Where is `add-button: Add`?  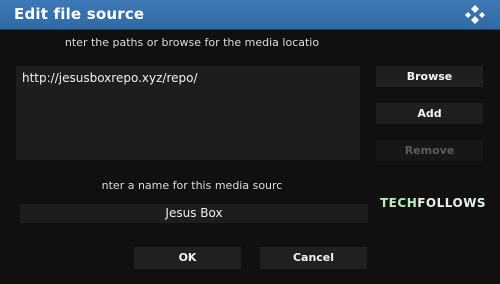 add-button: Add is located at coordinates (429, 113).